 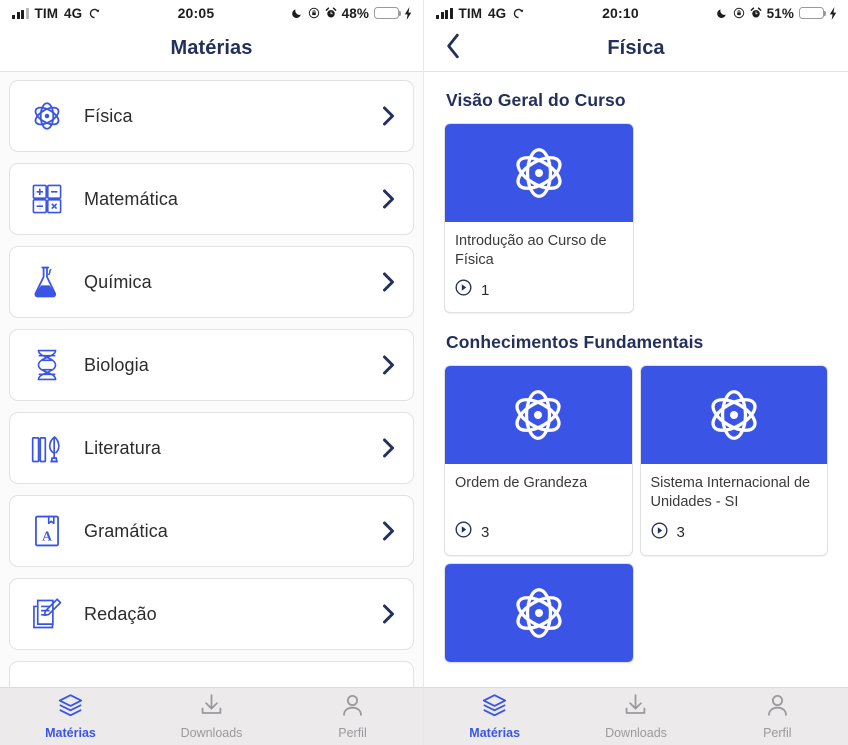 I want to click on flask-icon, so click(x=47, y=282).